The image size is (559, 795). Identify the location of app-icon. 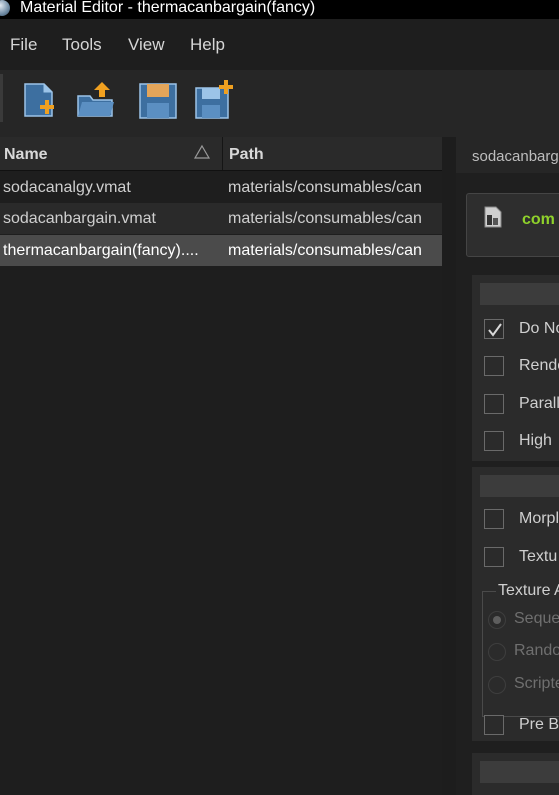
(5, 8).